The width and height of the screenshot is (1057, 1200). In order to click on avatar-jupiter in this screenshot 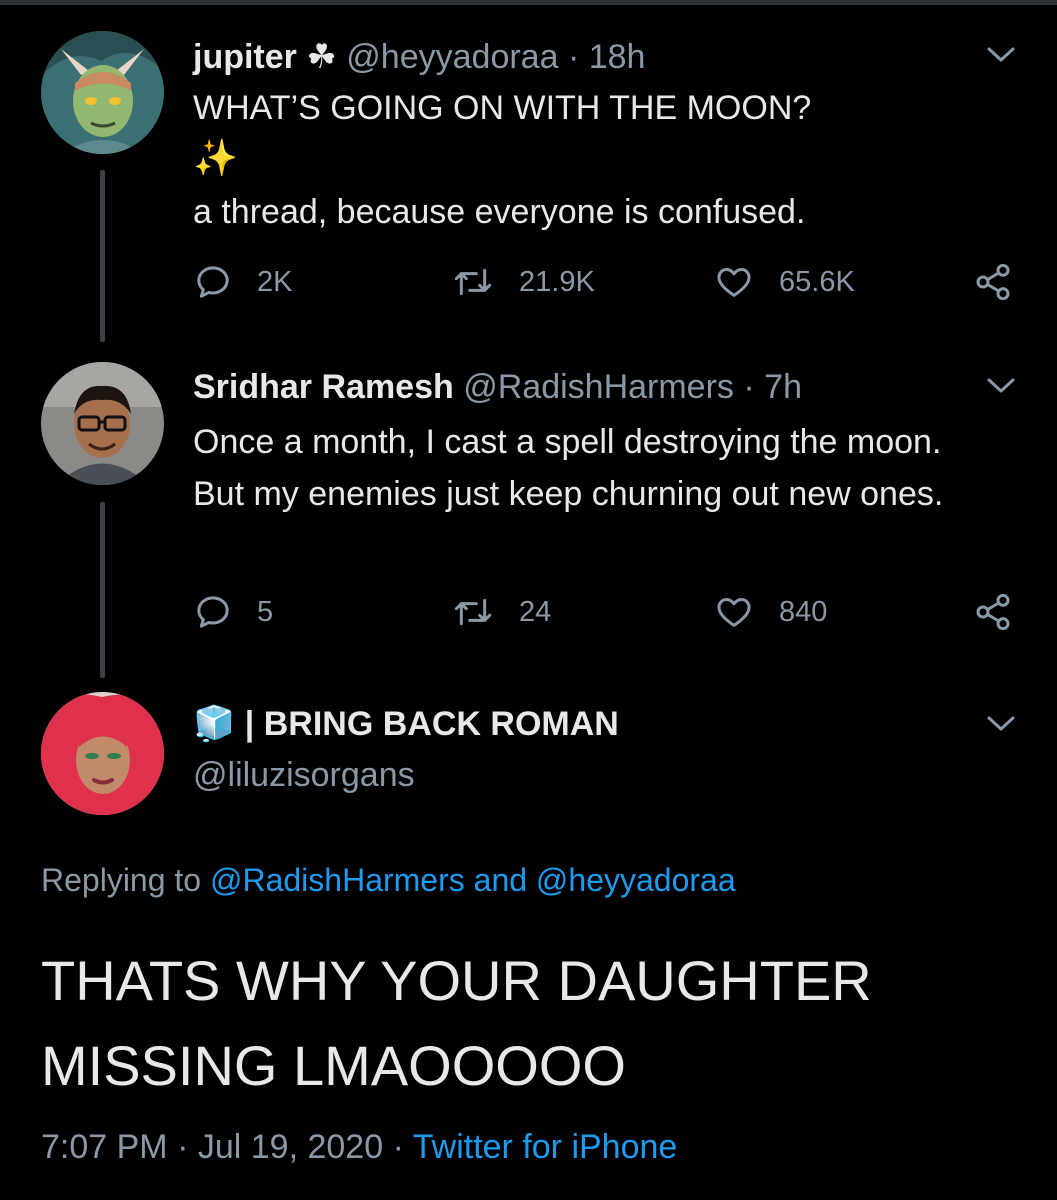, I will do `click(102, 92)`.